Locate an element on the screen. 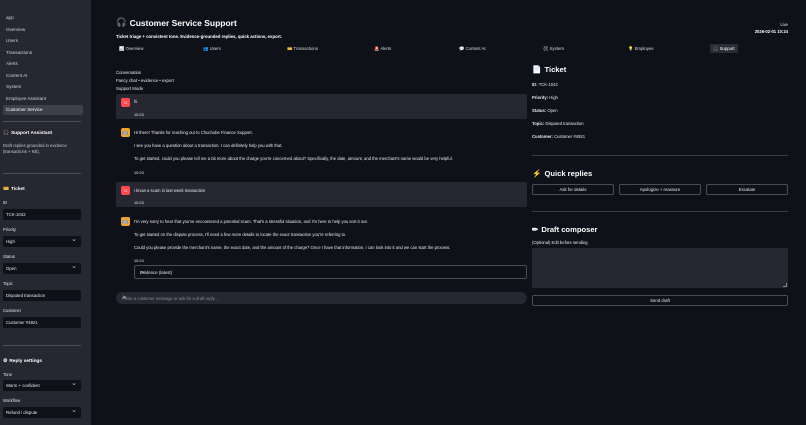 The image size is (806, 425). sidebar-item-app: app is located at coordinates (43, 18).